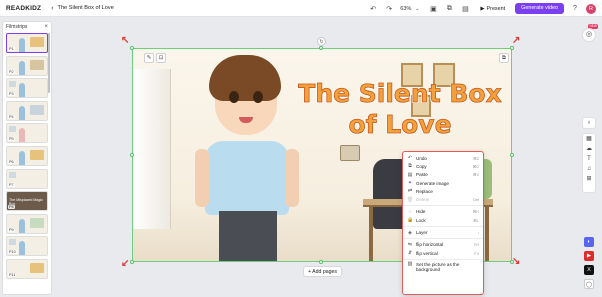 The image size is (602, 297). I want to click on menu-item-copy: ⧉ Copy ⌘C, so click(443, 166).